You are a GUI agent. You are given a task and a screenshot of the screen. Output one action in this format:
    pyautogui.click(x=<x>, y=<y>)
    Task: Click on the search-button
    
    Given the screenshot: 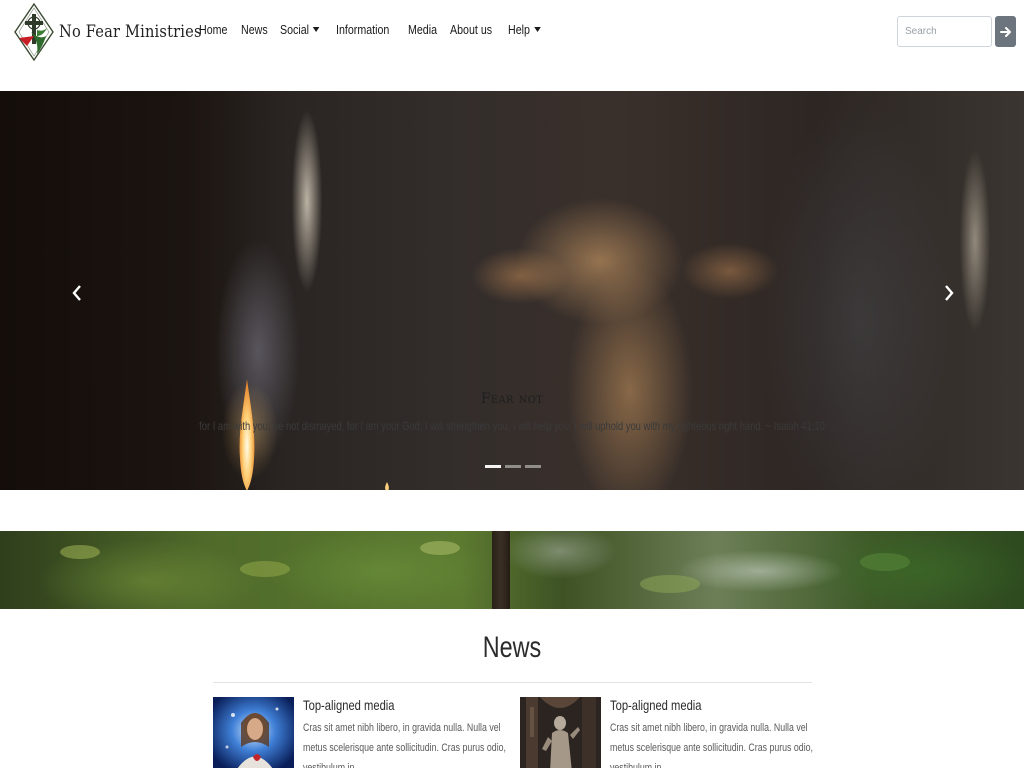 What is the action you would take?
    pyautogui.click(x=1005, y=31)
    